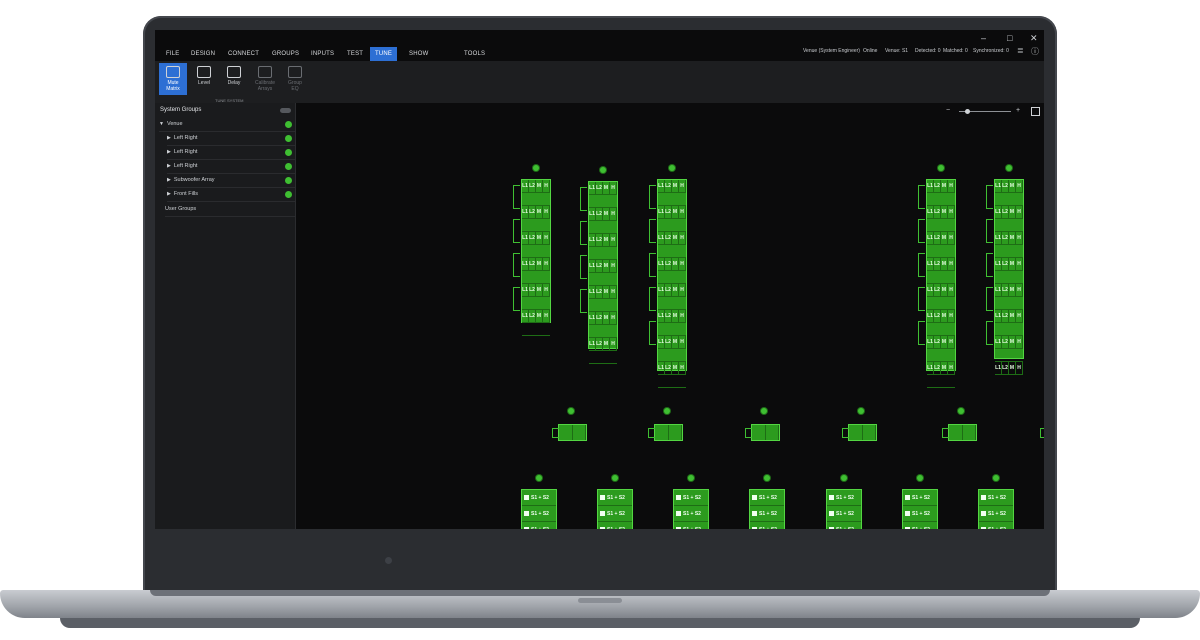  What do you see at coordinates (967, 111) in the screenshot?
I see `zoom-slider-handle` at bounding box center [967, 111].